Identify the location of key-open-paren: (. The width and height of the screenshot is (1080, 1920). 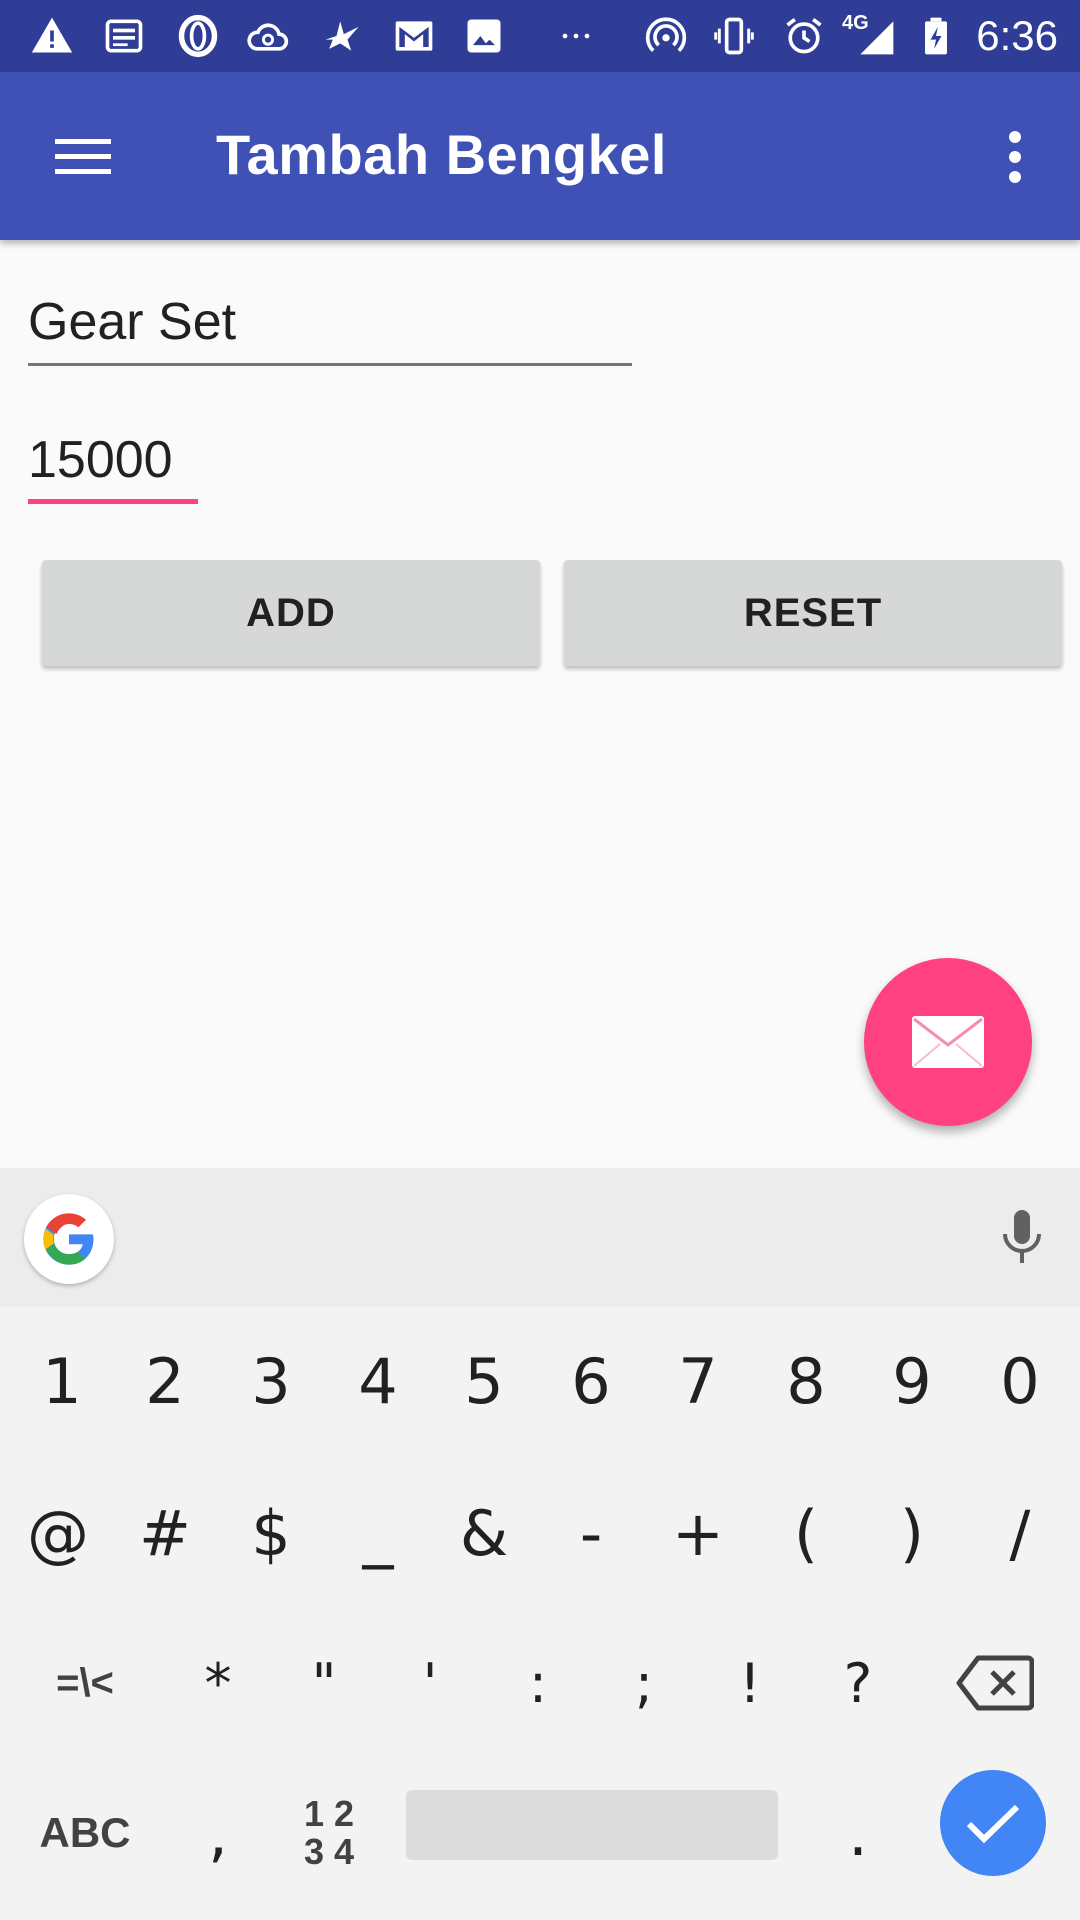
(806, 1533).